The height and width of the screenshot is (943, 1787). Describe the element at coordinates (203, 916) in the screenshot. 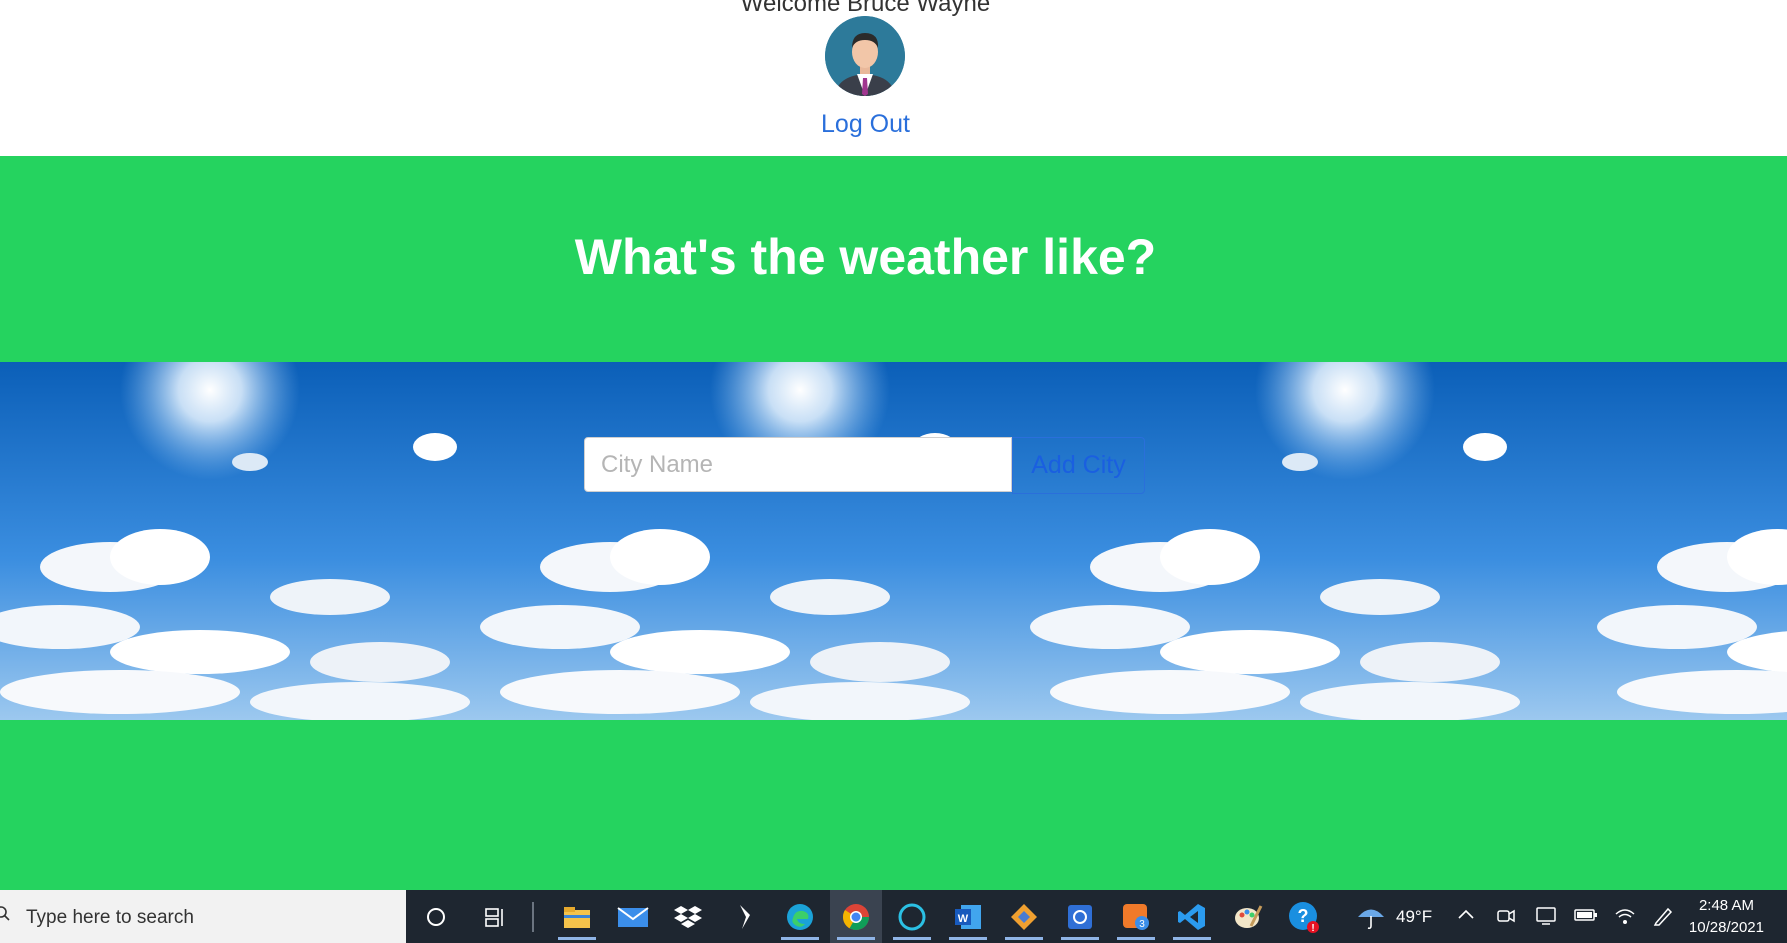

I see `taskbar-search-box: Type here to search` at that location.